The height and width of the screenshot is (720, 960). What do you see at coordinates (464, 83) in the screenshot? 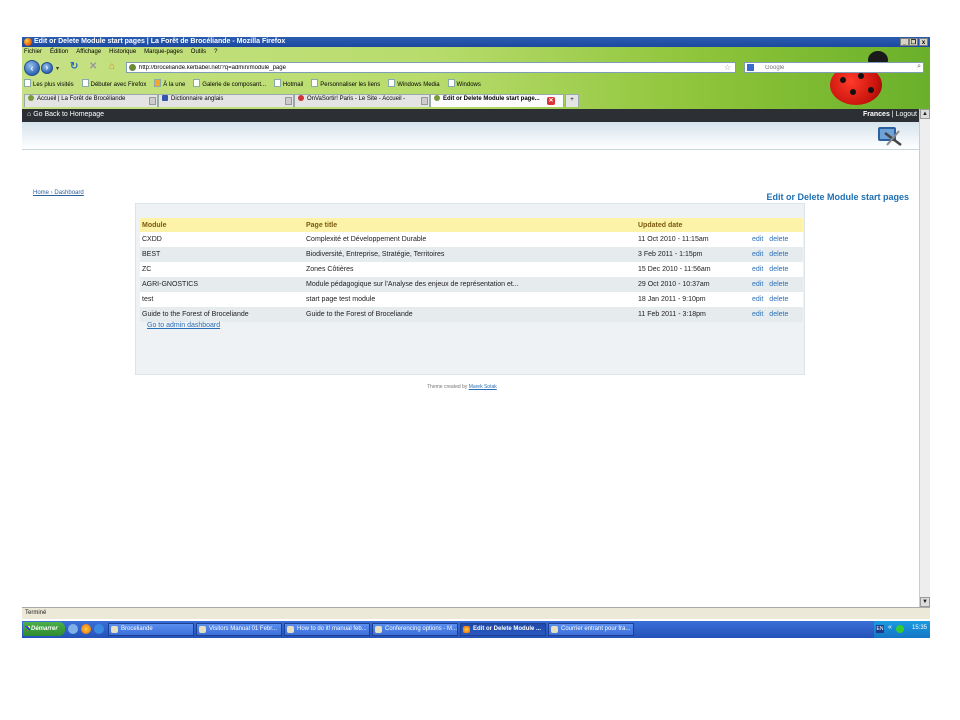
I see `bookmark-item: Windows` at bounding box center [464, 83].